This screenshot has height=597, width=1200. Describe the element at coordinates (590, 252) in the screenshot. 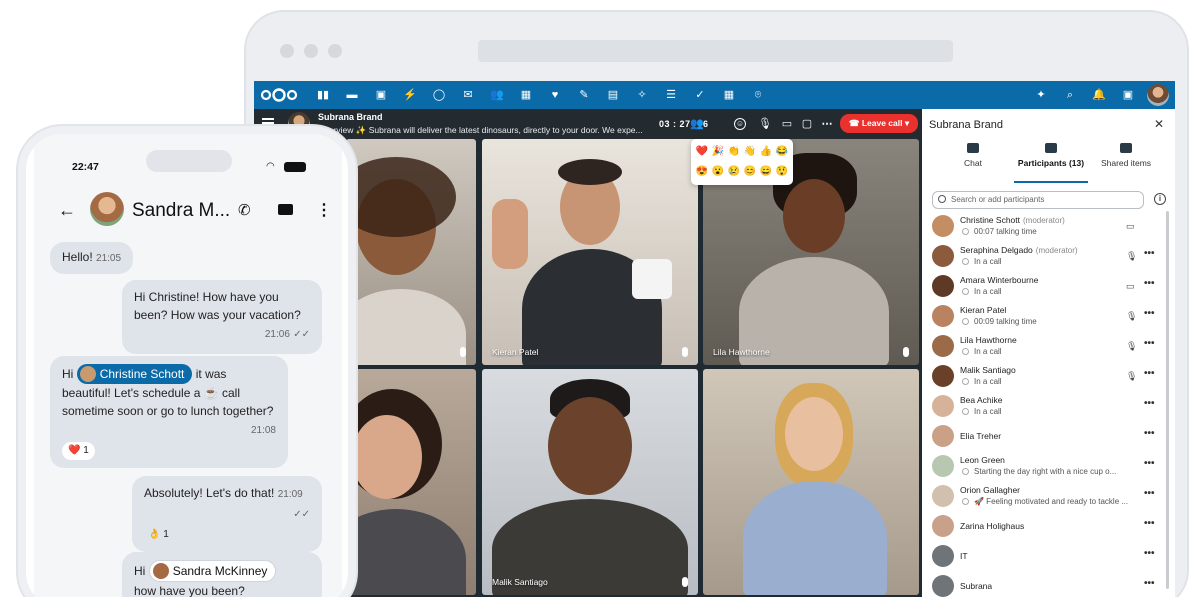

I see `video-tile: Kieran Patel` at that location.